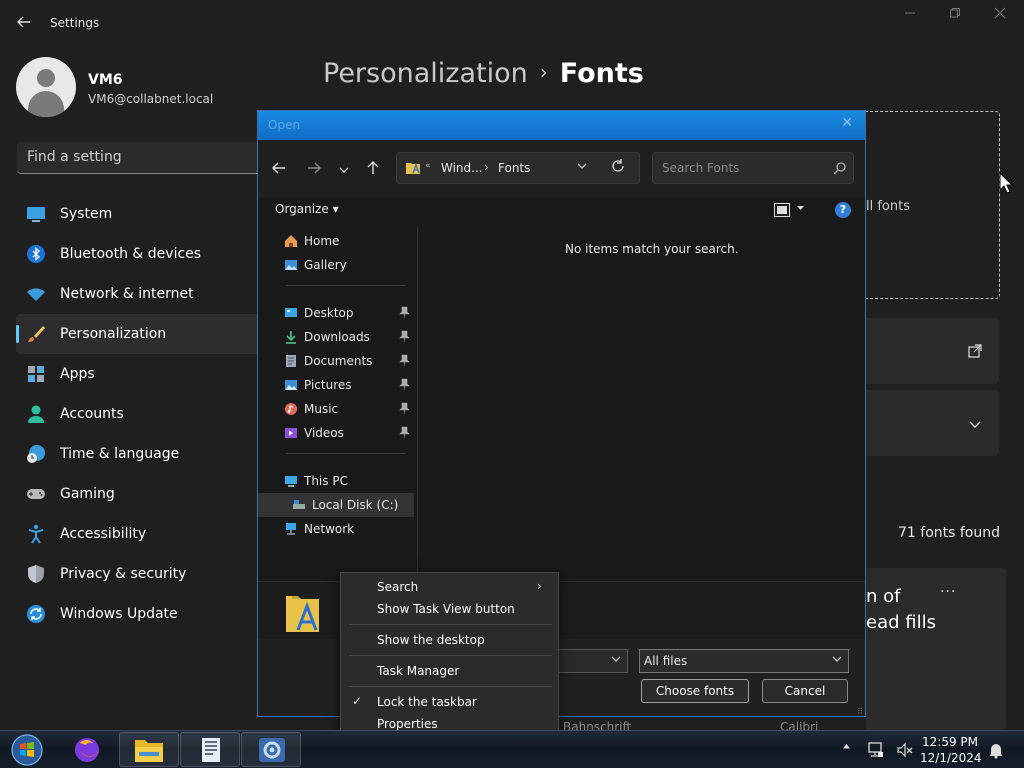 The height and width of the screenshot is (768, 1024). What do you see at coordinates (782, 210) in the screenshot?
I see `view-mode-icon` at bounding box center [782, 210].